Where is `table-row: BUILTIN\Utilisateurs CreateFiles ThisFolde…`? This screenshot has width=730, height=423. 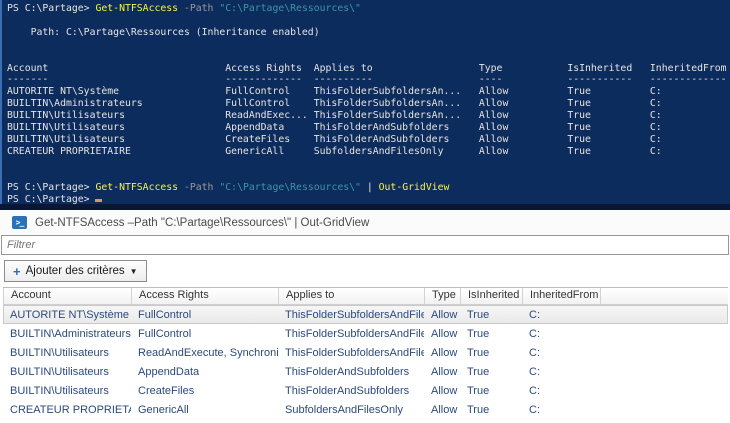
table-row: BUILTIN\Utilisateurs CreateFiles ThisFolde… is located at coordinates (365, 390).